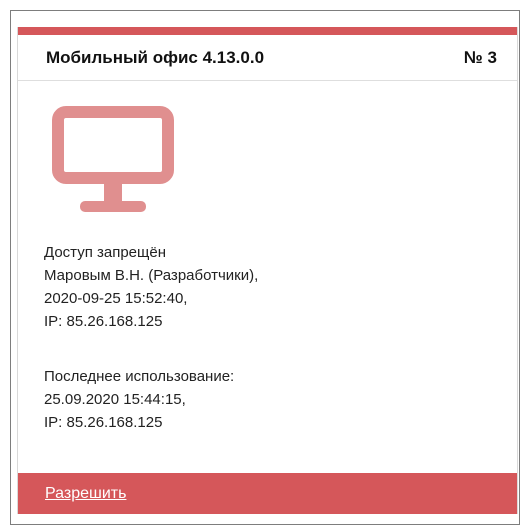 This screenshot has width=523, height=527. Describe the element at coordinates (480, 57) in the screenshot. I see `card-number: № 3` at that location.